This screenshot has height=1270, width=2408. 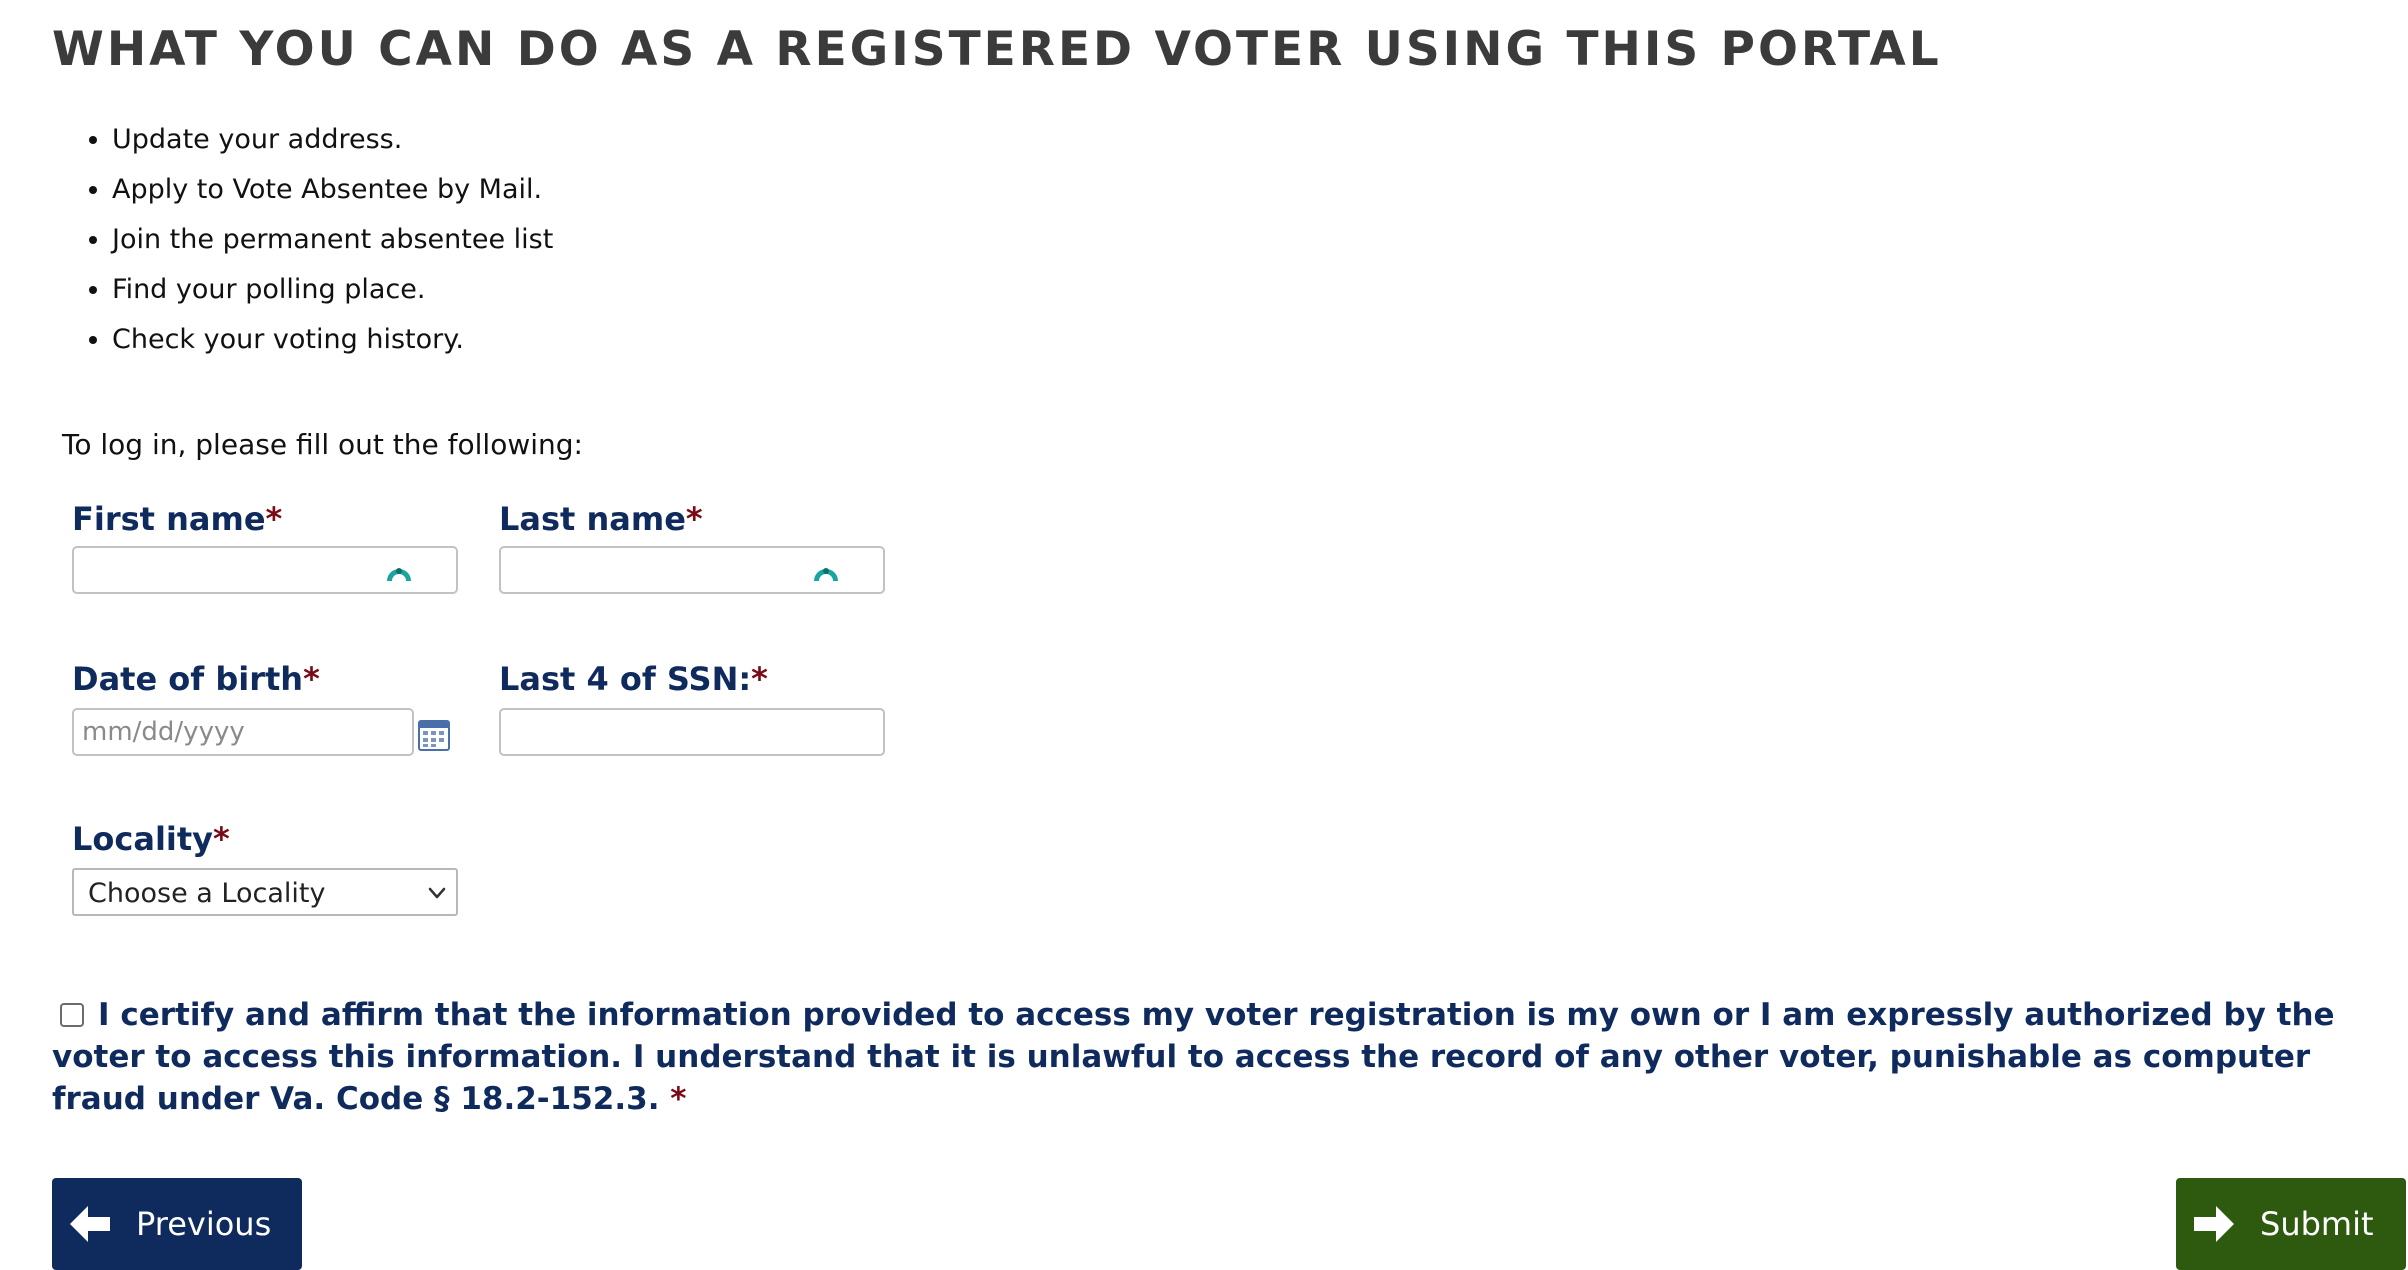 What do you see at coordinates (332, 343) in the screenshot?
I see `feature-item: Check your voting history.` at bounding box center [332, 343].